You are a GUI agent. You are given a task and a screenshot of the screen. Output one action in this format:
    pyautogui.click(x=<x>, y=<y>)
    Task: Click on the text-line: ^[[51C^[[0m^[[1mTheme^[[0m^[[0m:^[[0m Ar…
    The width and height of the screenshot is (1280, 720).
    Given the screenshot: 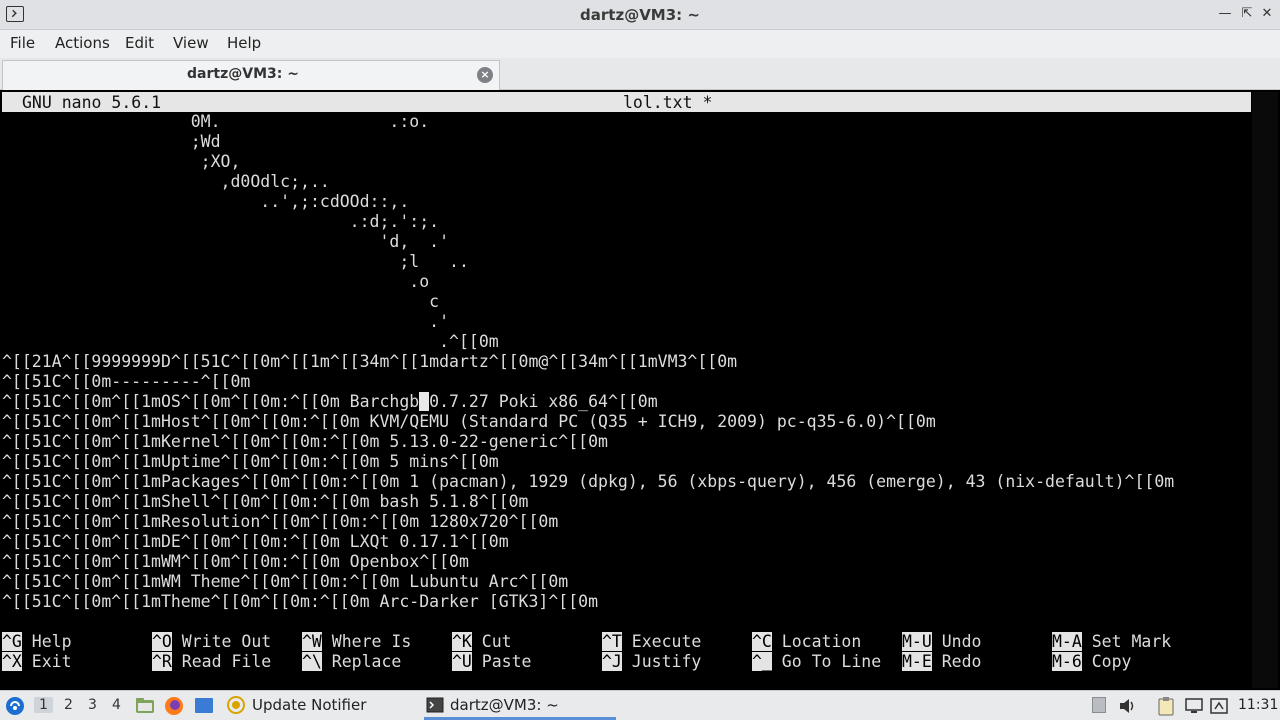 What is the action you would take?
    pyautogui.click(x=300, y=601)
    